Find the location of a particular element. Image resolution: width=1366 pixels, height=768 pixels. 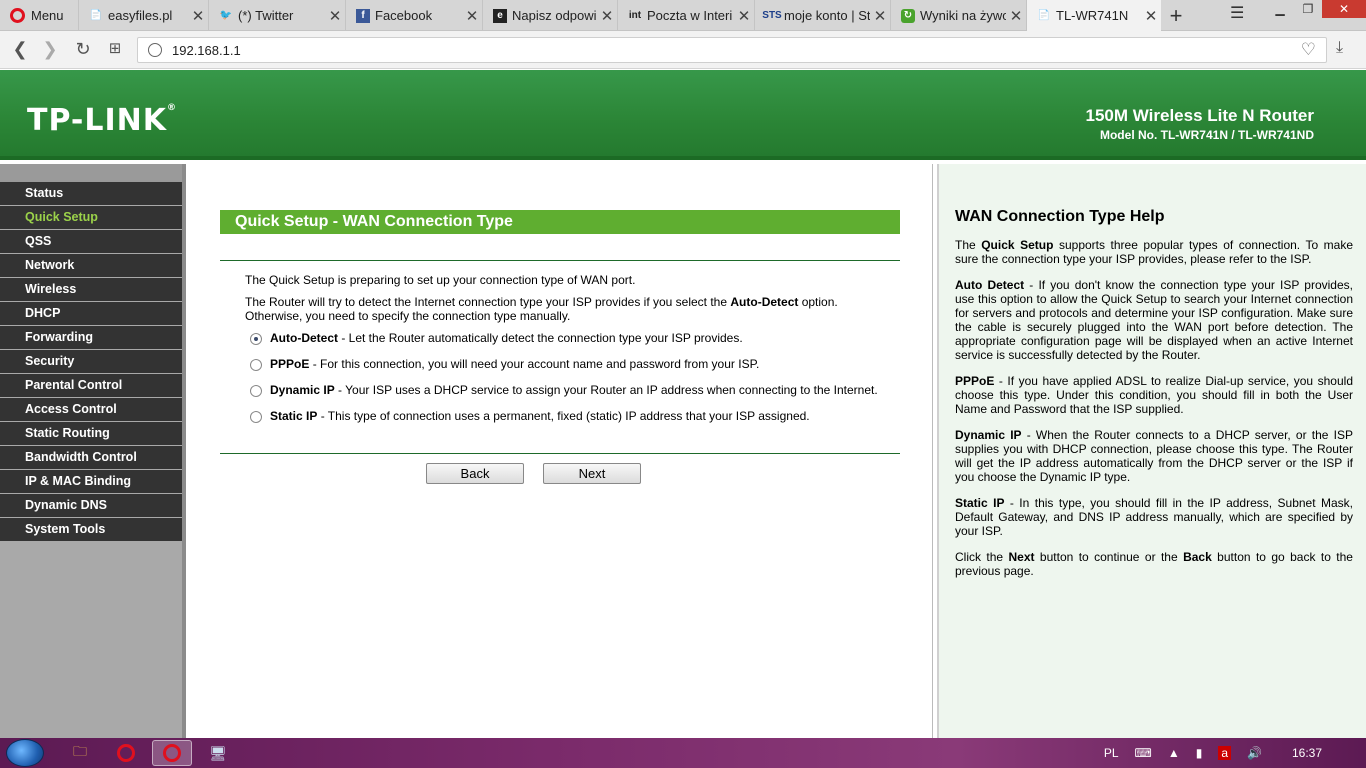

system-tray: PL ⌨ ▲ ▮ a 🔊 16:37 is located at coordinates (1231, 753).